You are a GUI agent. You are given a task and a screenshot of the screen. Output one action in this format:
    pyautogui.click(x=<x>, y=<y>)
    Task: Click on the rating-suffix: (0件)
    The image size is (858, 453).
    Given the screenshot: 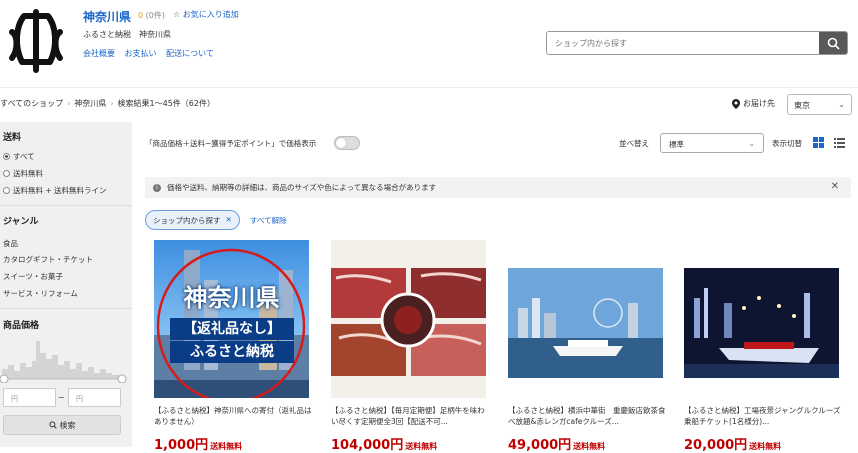 What is the action you would take?
    pyautogui.click(x=155, y=15)
    